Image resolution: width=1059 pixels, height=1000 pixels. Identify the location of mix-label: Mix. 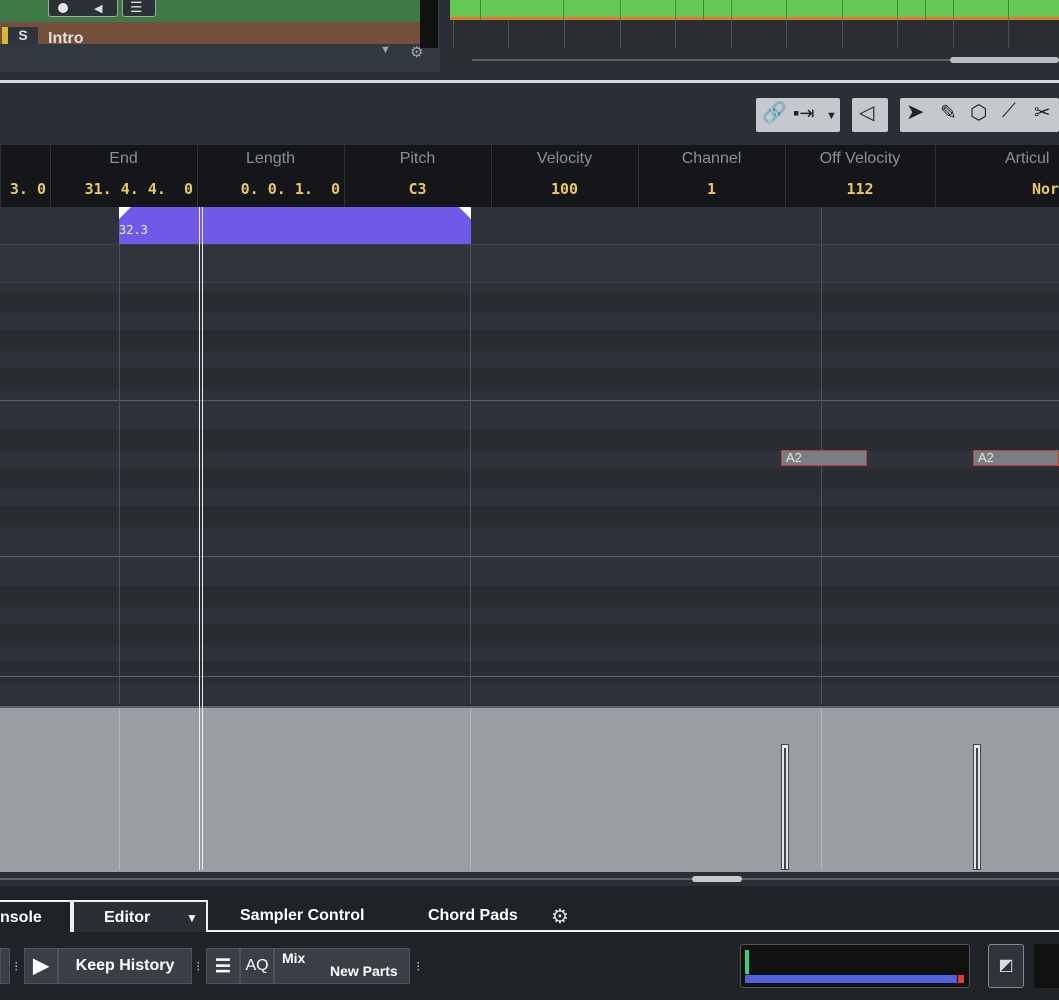
(294, 958).